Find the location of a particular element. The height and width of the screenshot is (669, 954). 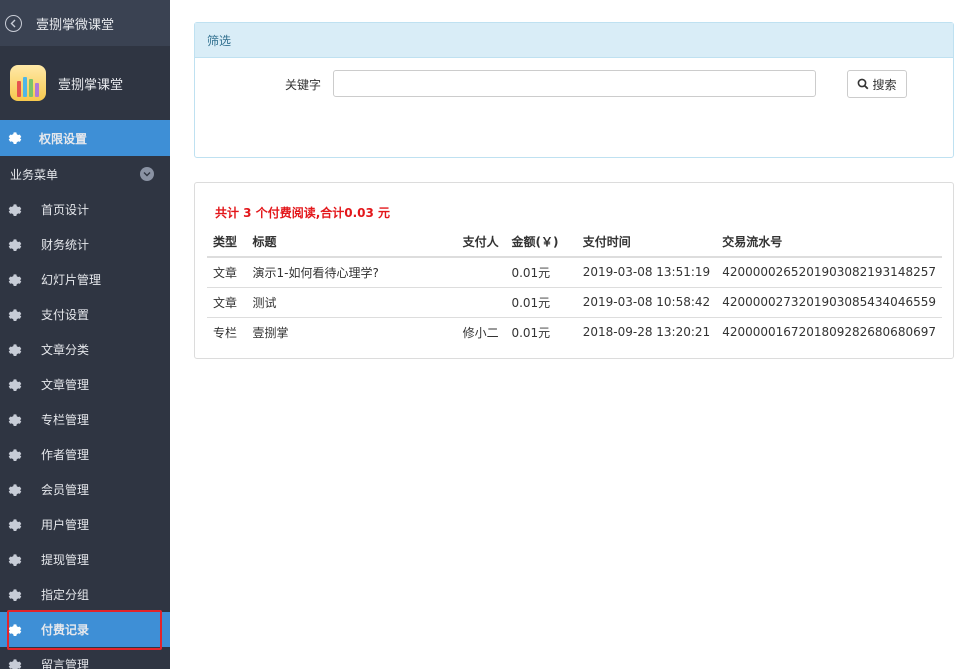

sidebar-item-label: 首页设计 is located at coordinates (65, 210).